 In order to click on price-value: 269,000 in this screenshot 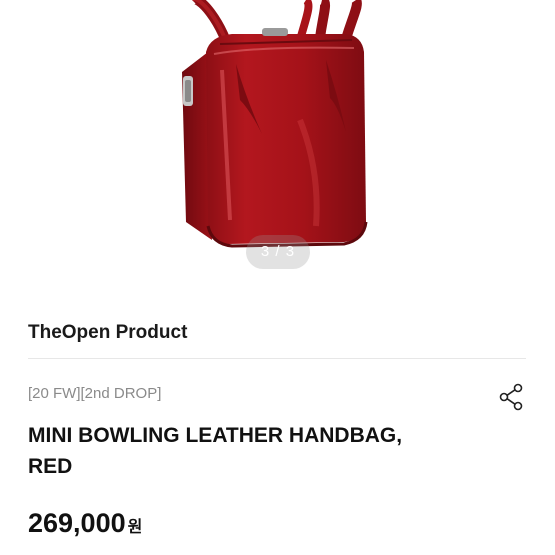, I will do `click(77, 523)`.